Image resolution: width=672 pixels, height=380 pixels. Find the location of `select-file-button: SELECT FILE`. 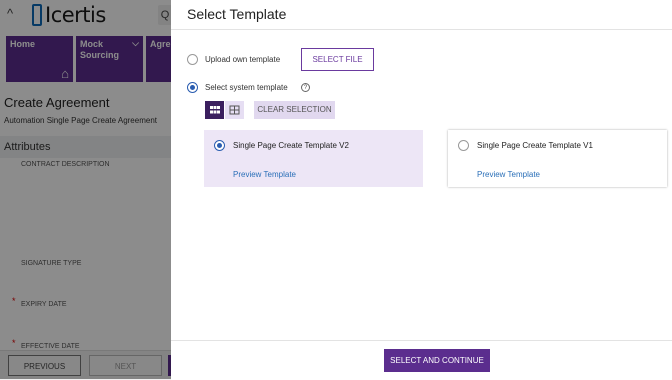

select-file-button: SELECT FILE is located at coordinates (337, 59).